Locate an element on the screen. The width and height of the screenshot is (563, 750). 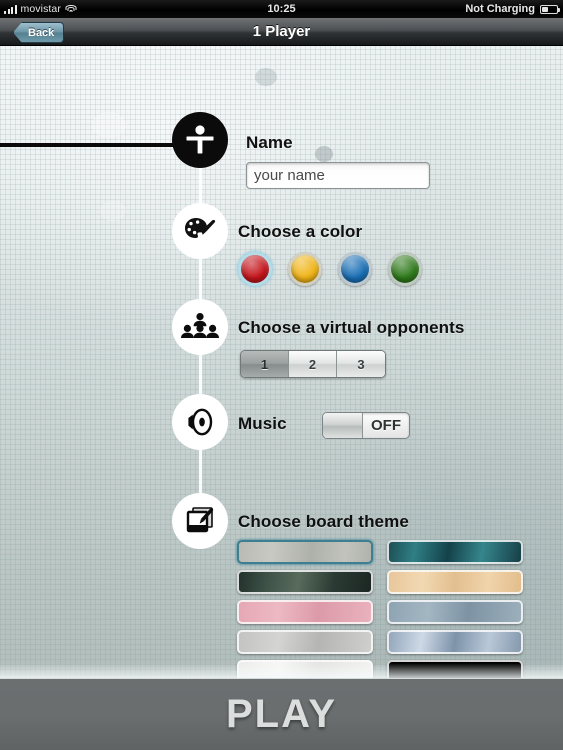
palette-icon is located at coordinates (200, 231).